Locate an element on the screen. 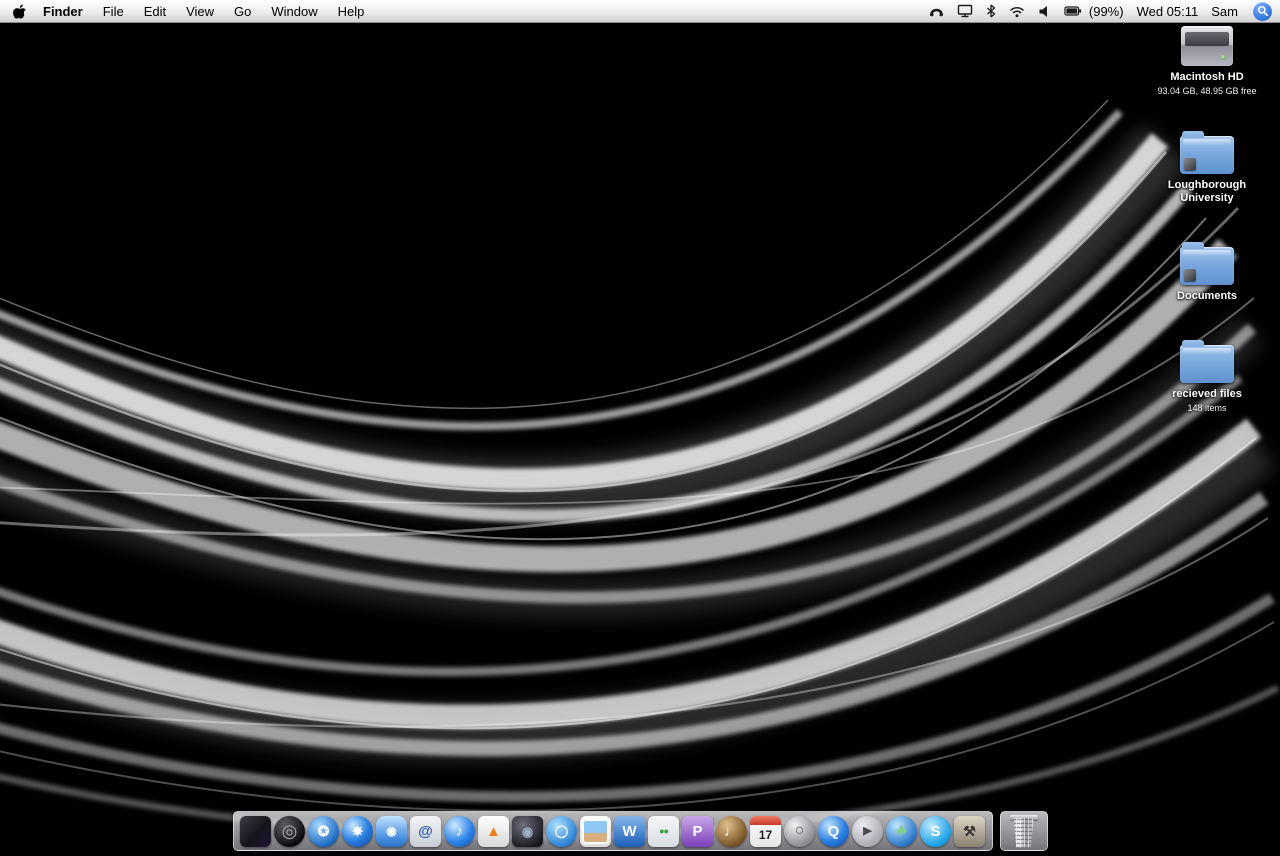 The height and width of the screenshot is (856, 1280). desktop-icon-macintosh-hd: Macintosh HD 93.04 GB, 48.95 GB free is located at coordinates (1207, 61).